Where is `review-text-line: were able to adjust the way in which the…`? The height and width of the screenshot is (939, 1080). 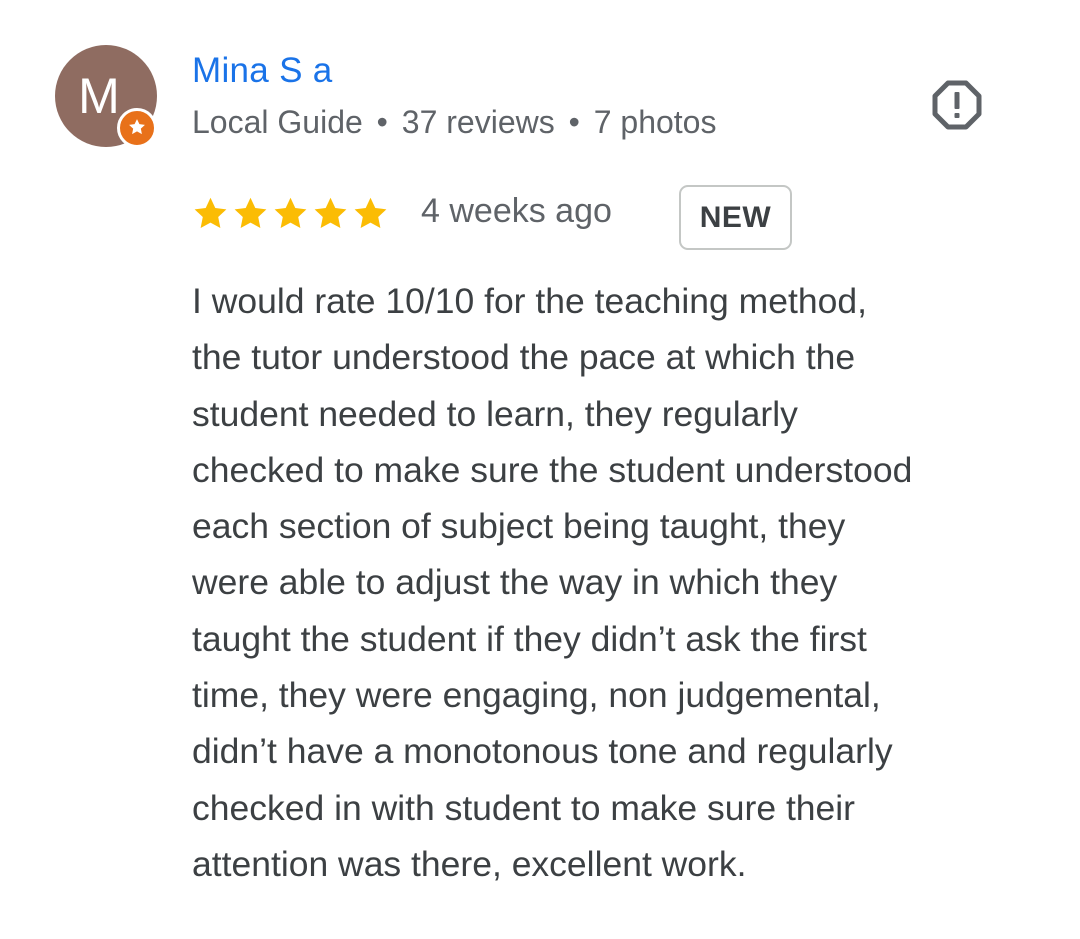 review-text-line: were able to adjust the way in which the… is located at coordinates (515, 582).